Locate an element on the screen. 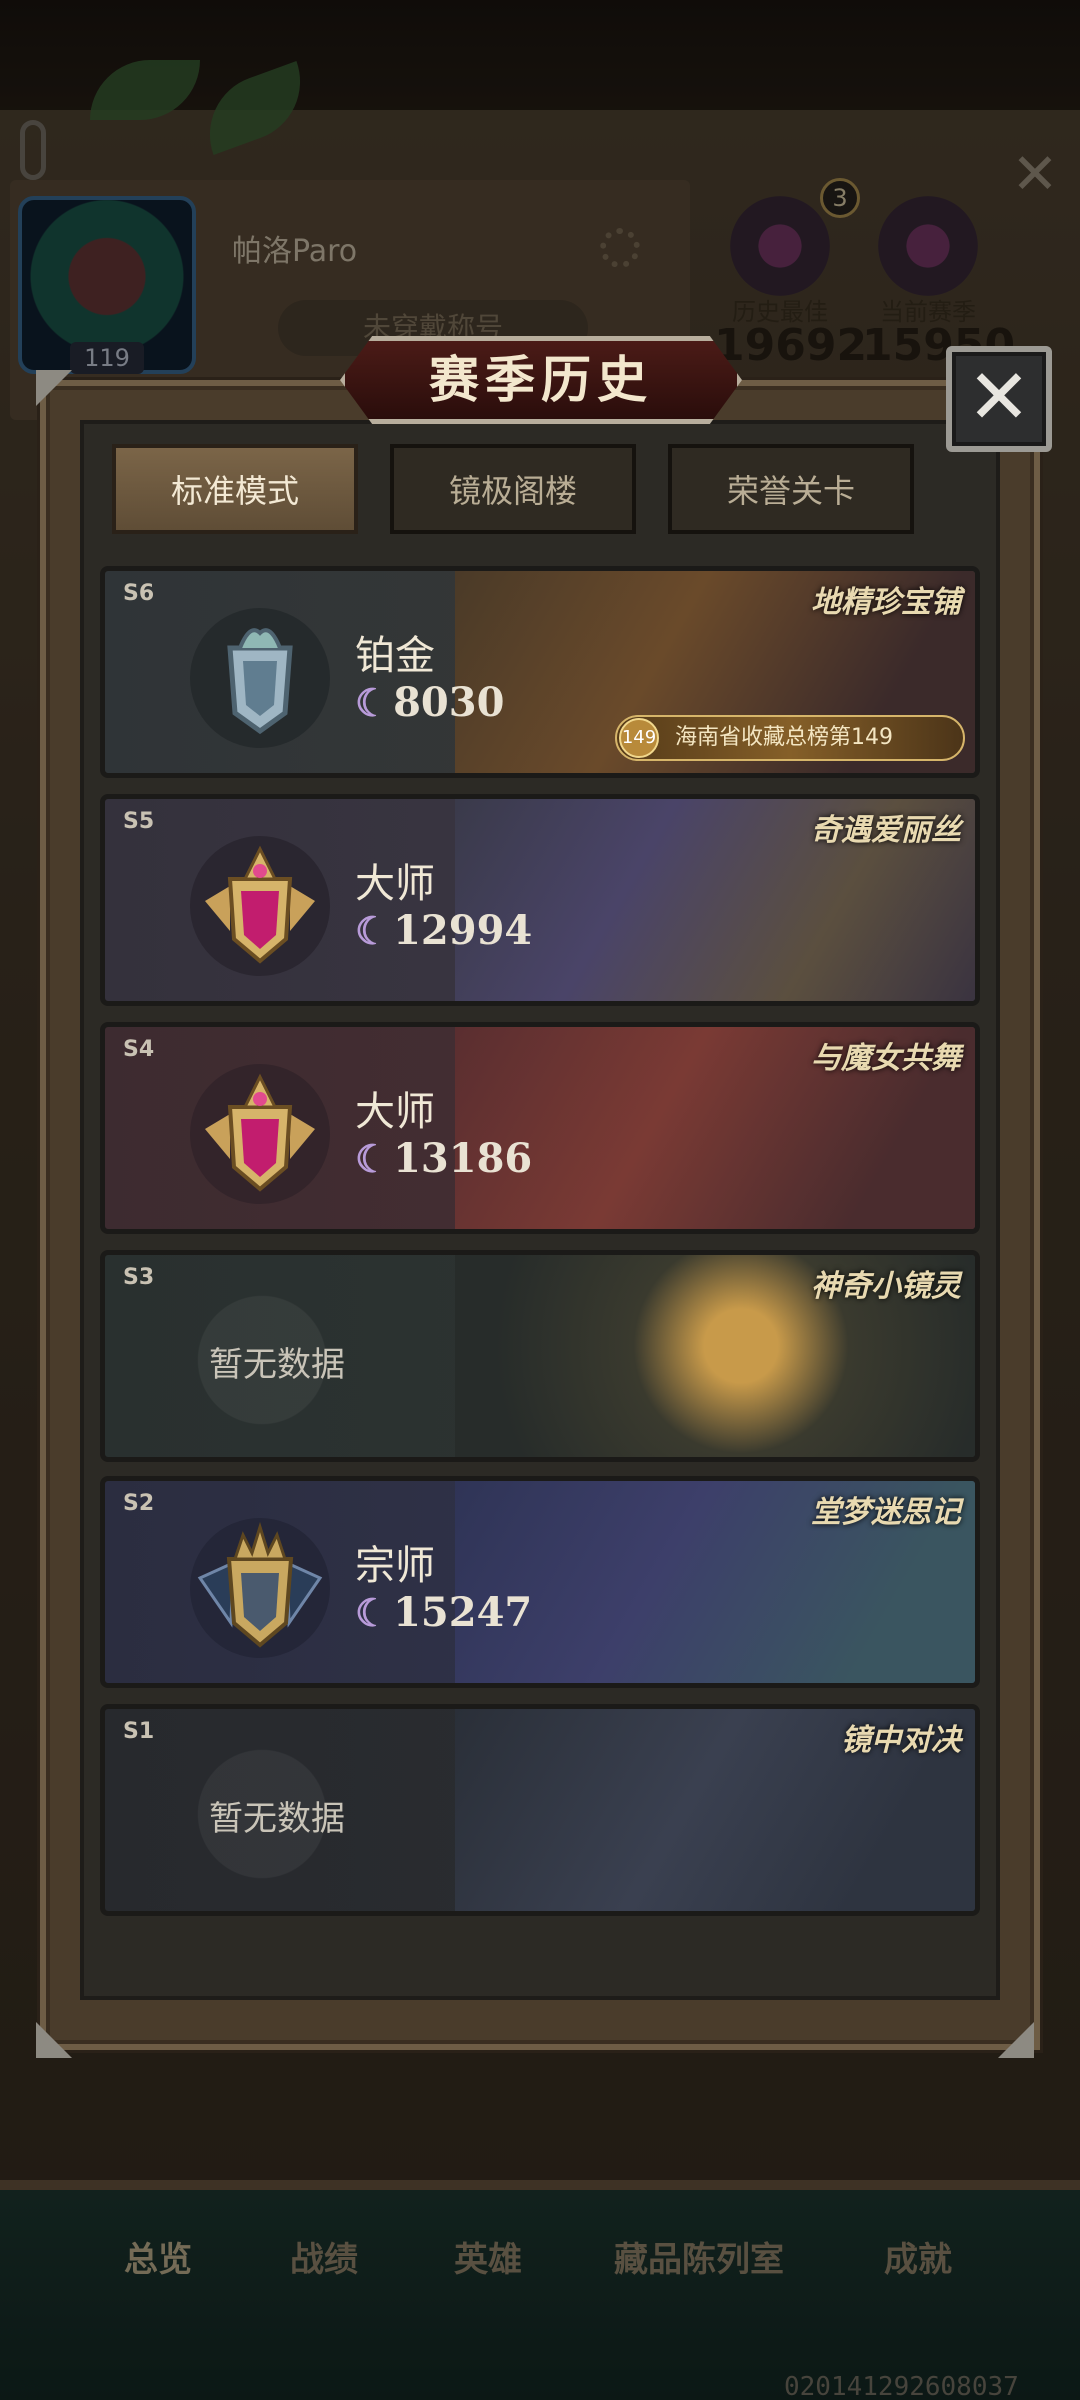 The height and width of the screenshot is (2400, 1080). grandmaster-emblem-icon is located at coordinates (260, 1588).